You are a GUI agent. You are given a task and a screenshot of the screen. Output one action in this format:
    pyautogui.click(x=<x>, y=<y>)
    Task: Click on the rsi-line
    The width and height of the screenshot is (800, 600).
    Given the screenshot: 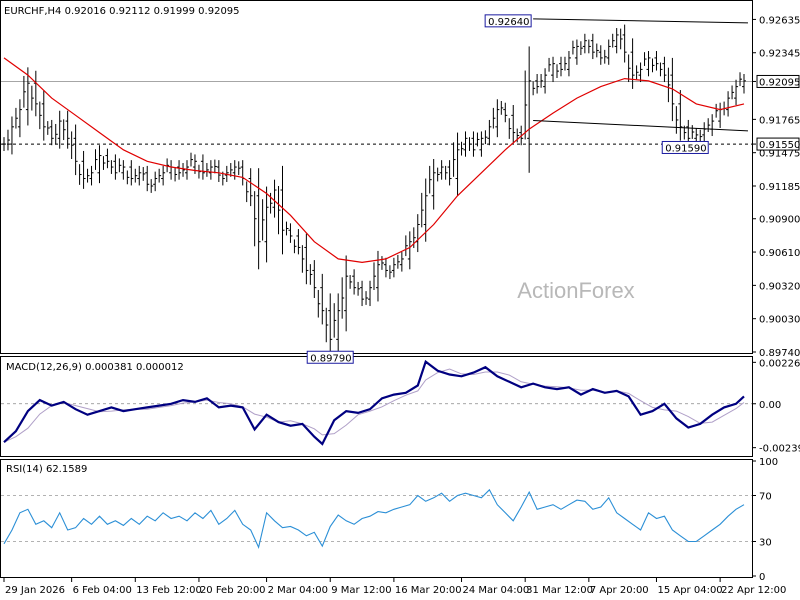 What is the action you would take?
    pyautogui.click(x=374, y=518)
    